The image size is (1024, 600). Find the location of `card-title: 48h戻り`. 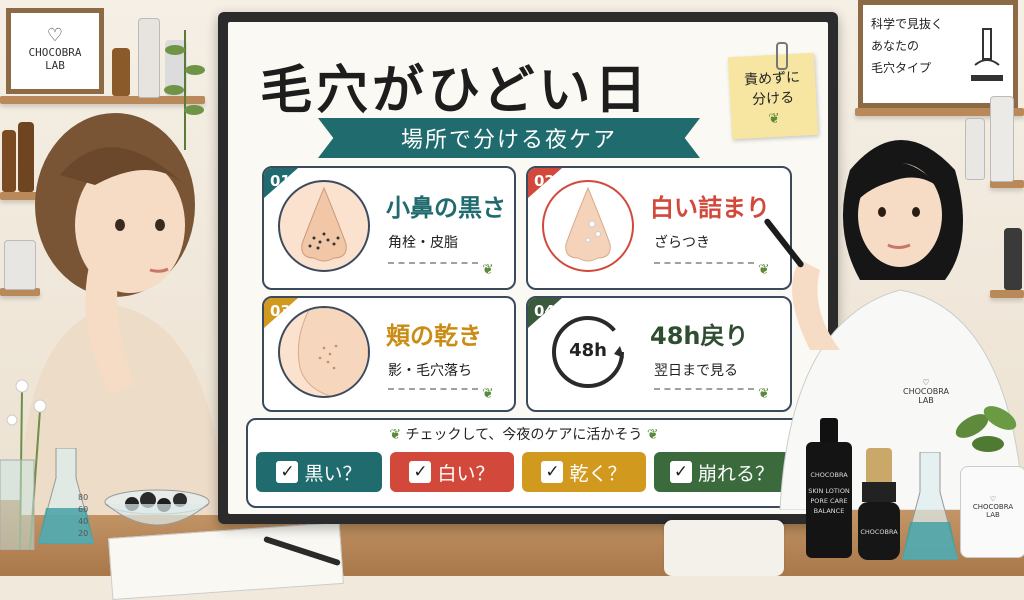

card-title: 48h戻り is located at coordinates (699, 336).